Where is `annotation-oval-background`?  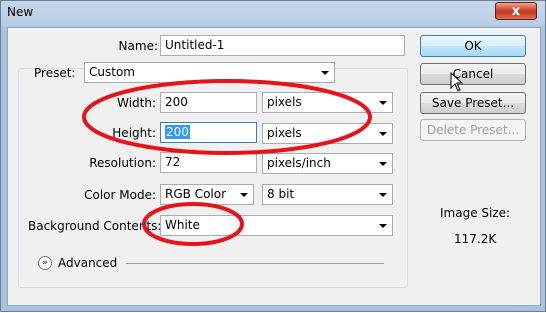 annotation-oval-background is located at coordinates (193, 224).